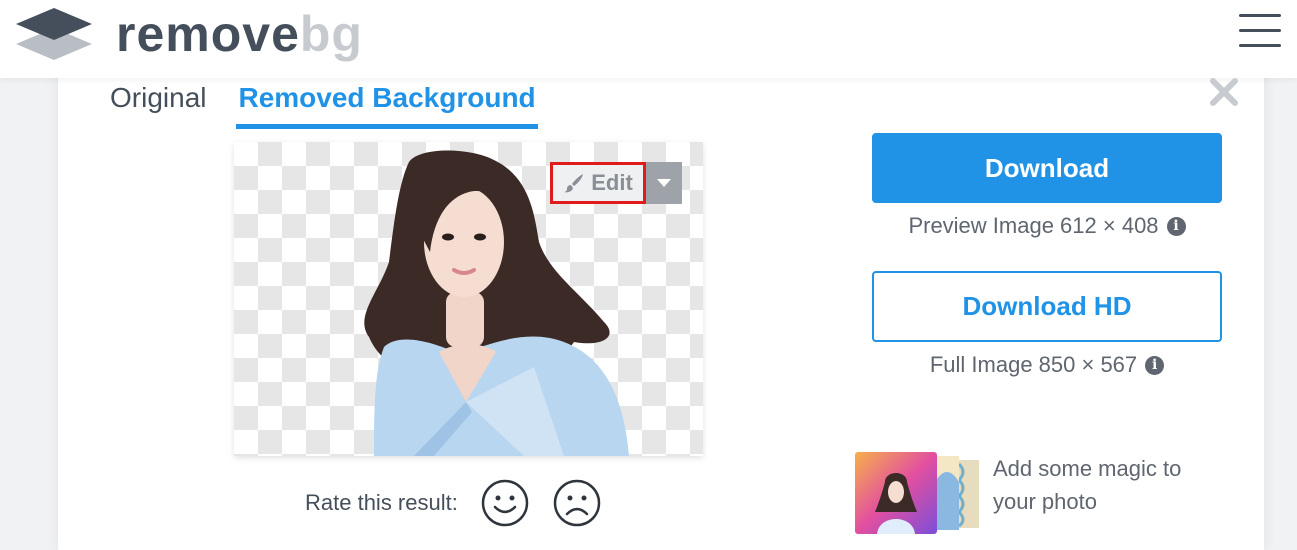  Describe the element at coordinates (612, 182) in the screenshot. I see `edit-button-label: Edit` at that location.